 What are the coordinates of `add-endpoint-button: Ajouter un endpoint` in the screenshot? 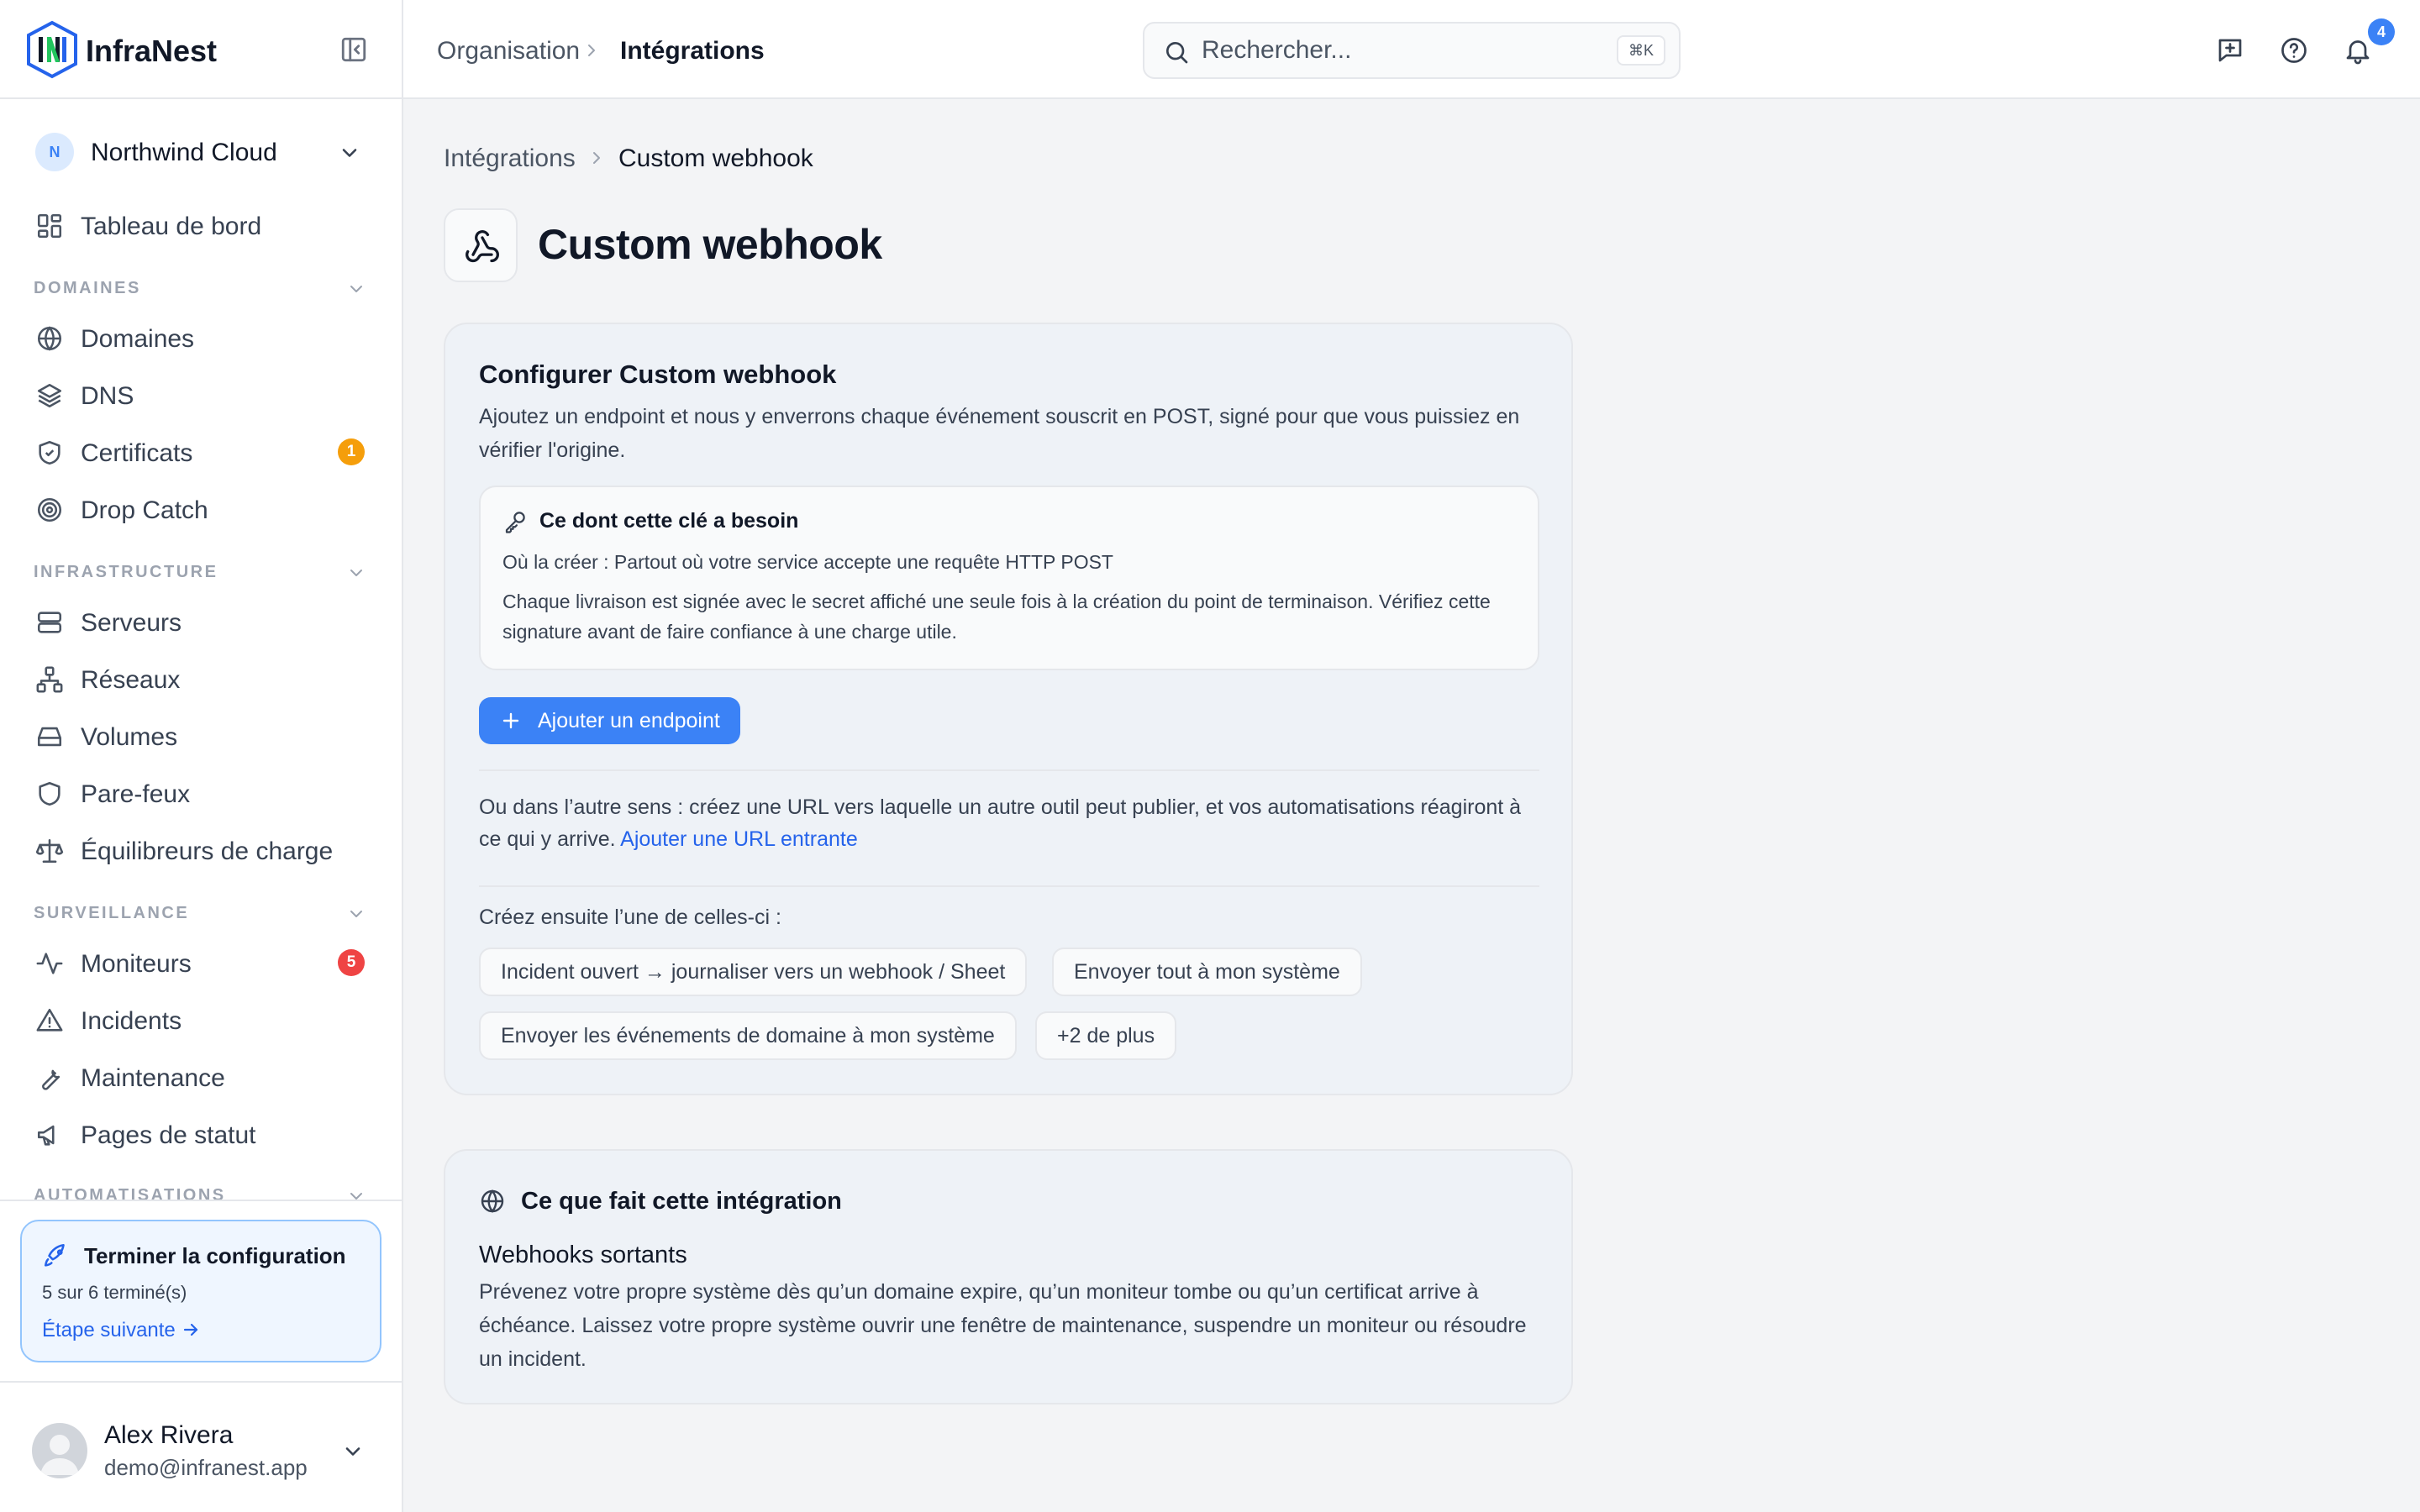 It's located at (609, 720).